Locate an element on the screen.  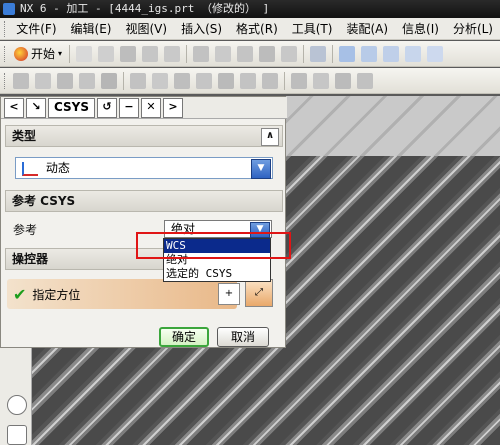
operation-toolbar is located at coordinates (250, 81).